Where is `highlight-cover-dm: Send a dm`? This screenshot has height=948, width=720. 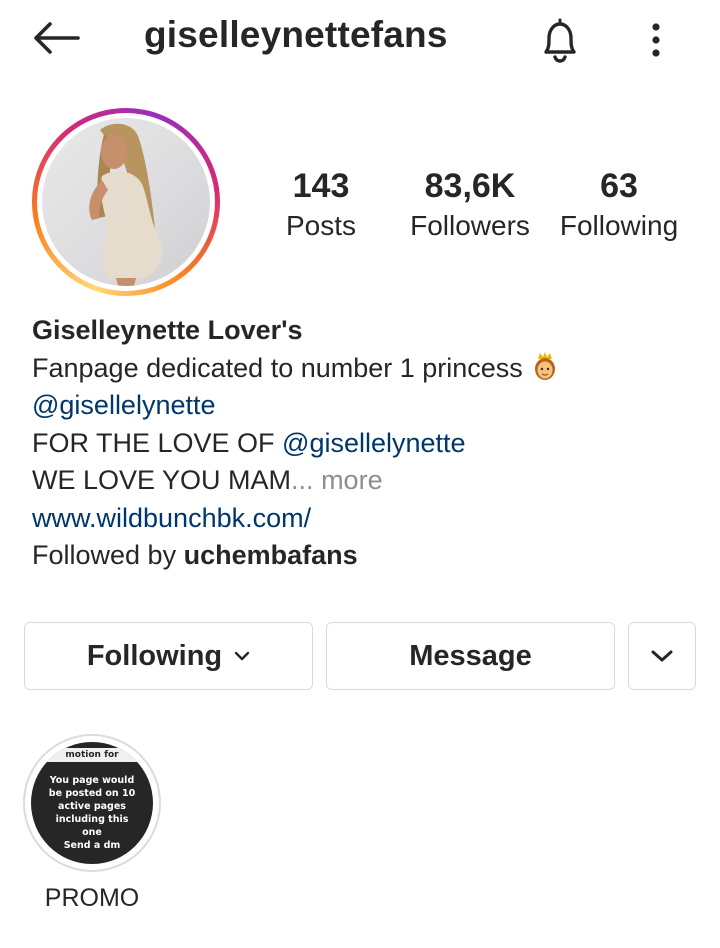
highlight-cover-dm: Send a dm is located at coordinates (92, 845).